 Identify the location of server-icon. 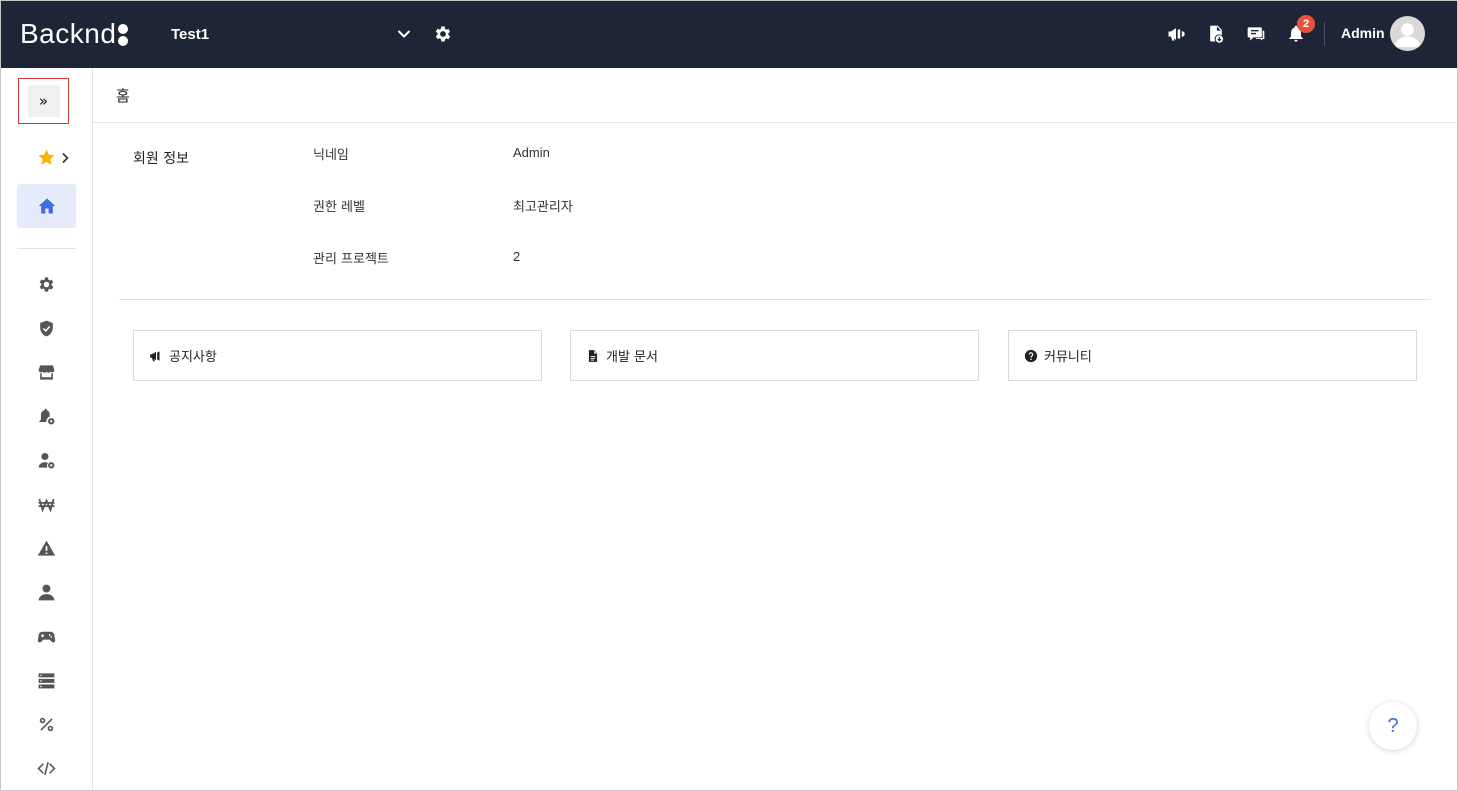
(46, 681).